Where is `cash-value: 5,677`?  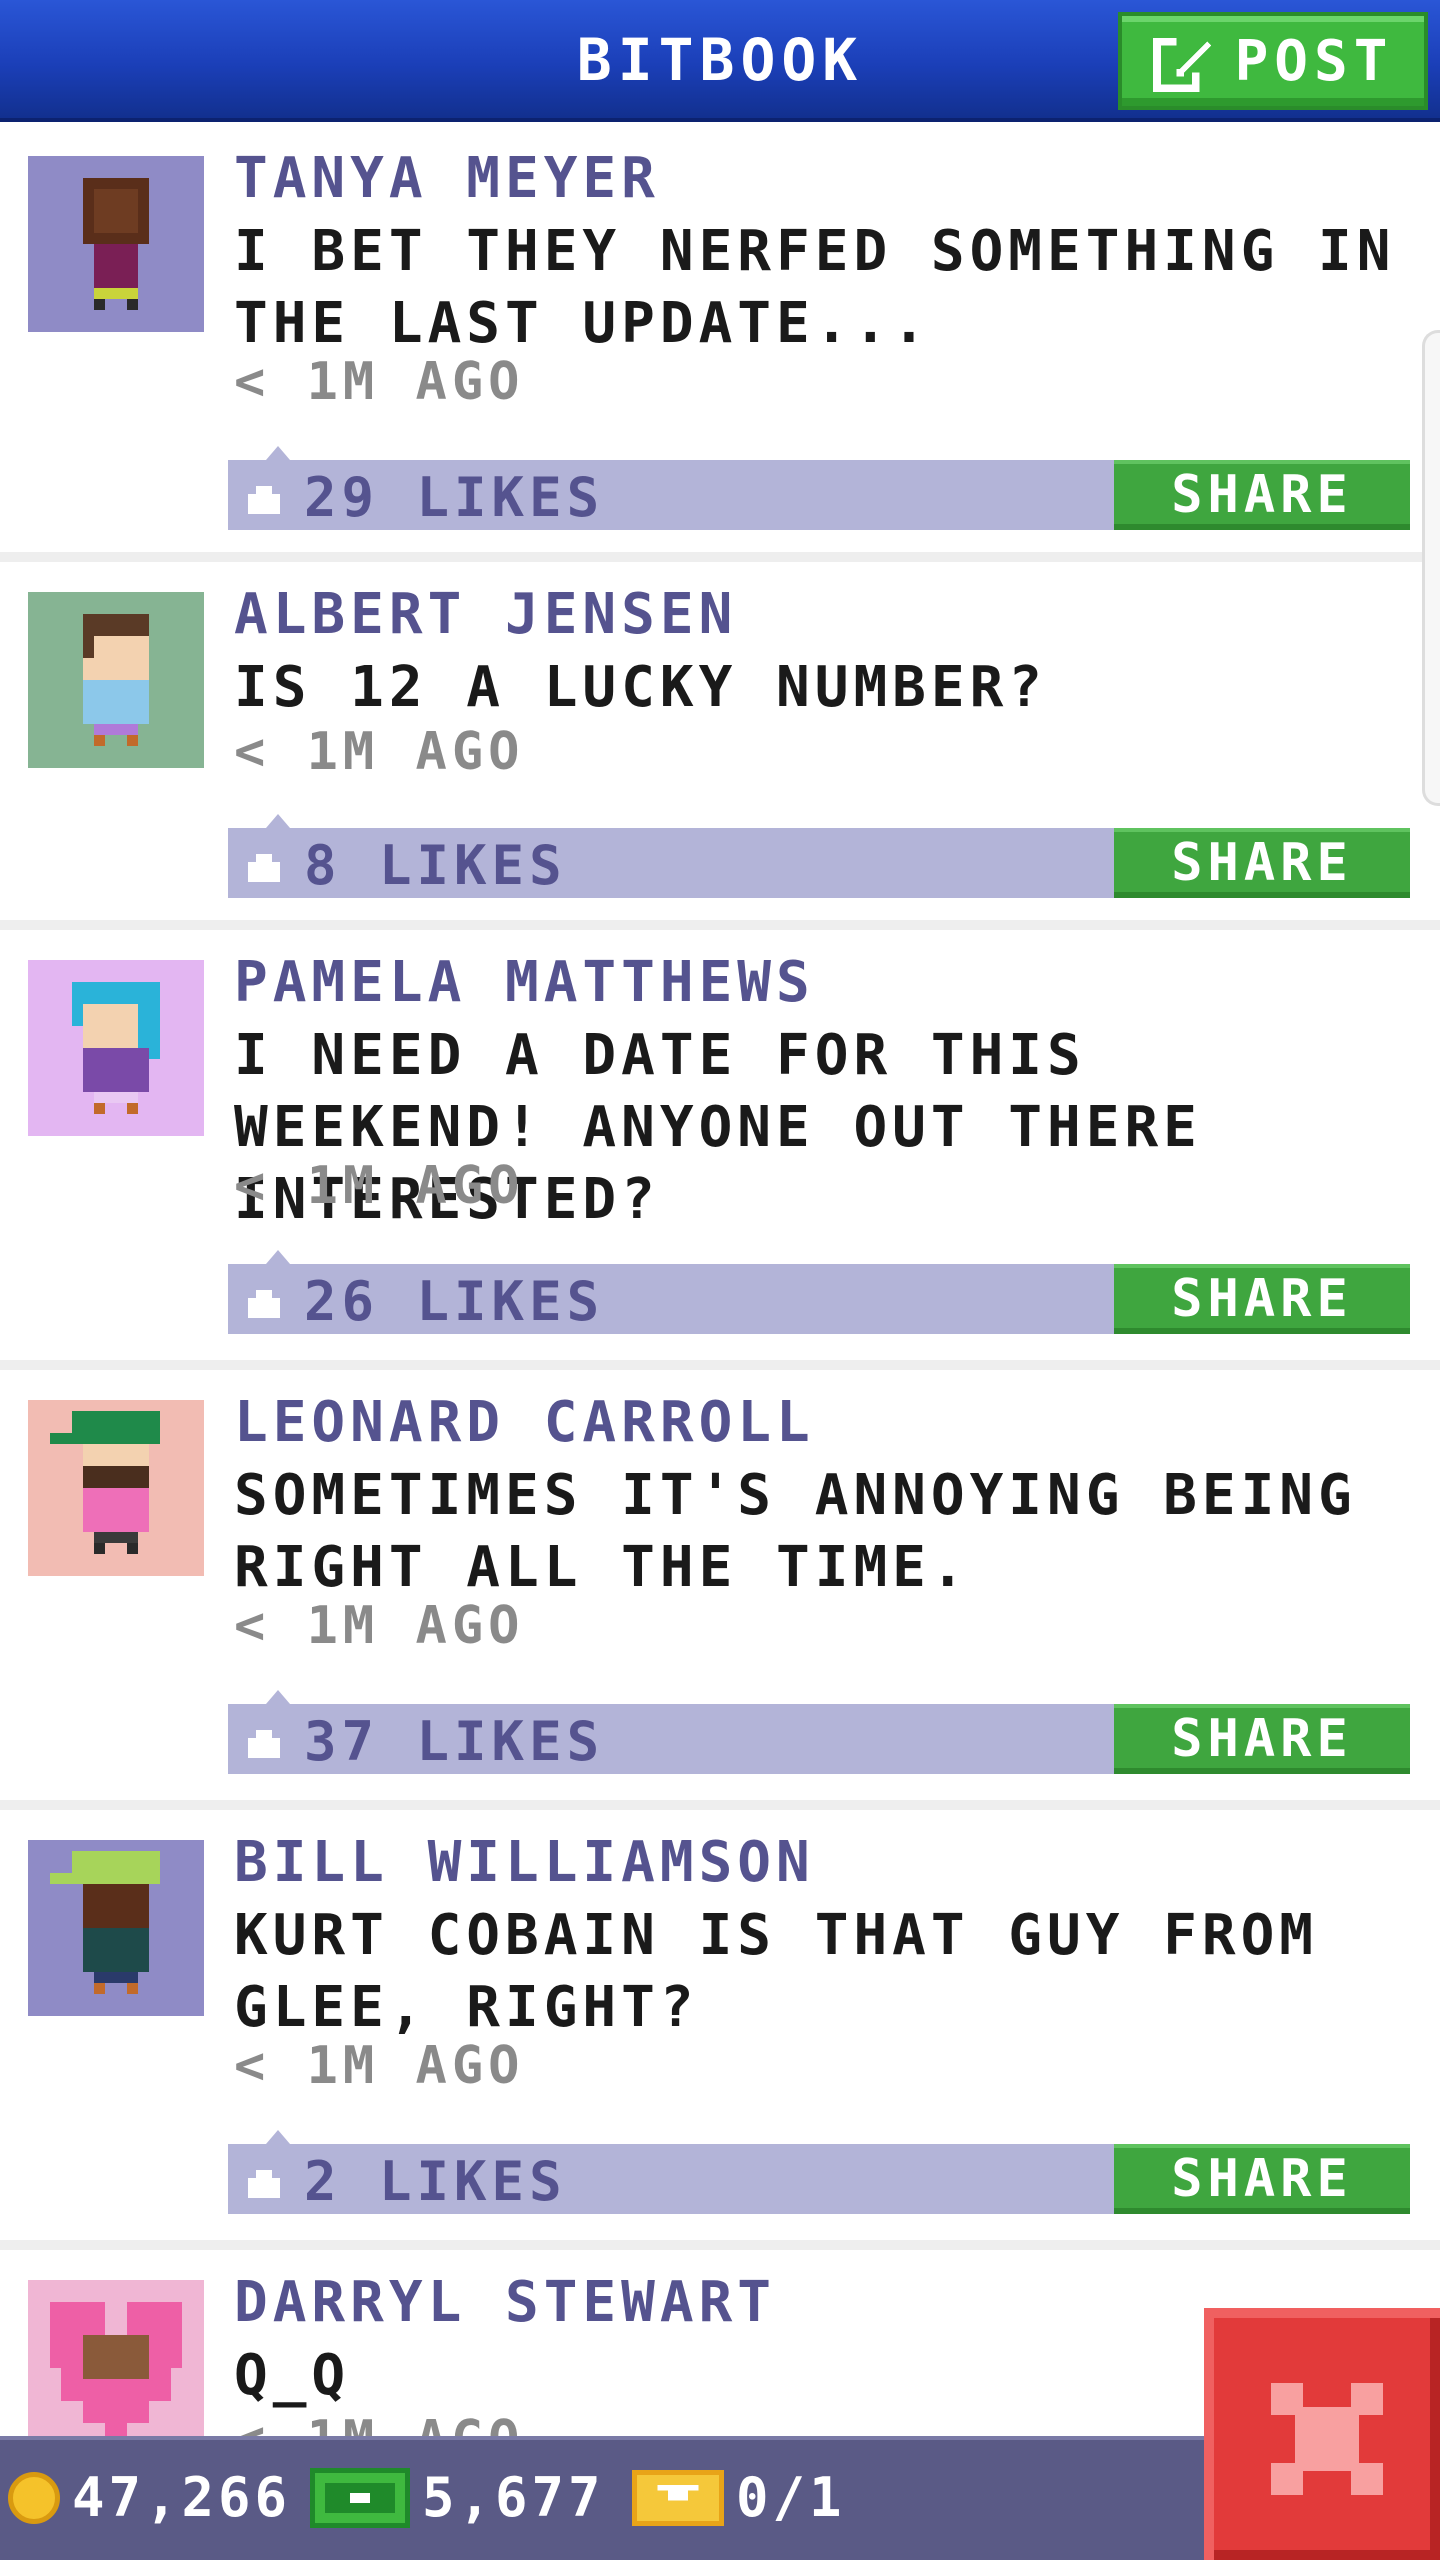
cash-value: 5,677 is located at coordinates (513, 2497).